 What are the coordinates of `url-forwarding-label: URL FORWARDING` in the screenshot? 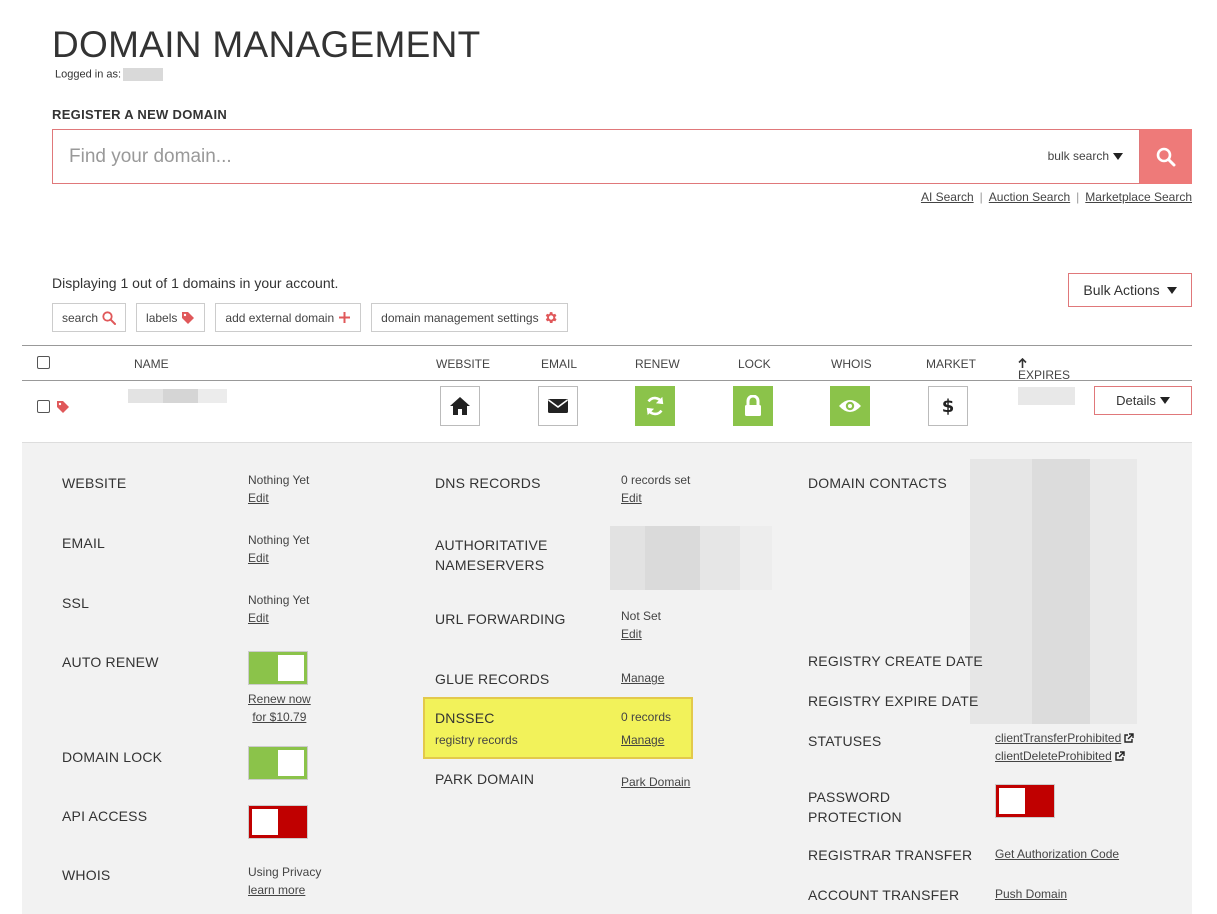 It's located at (500, 619).